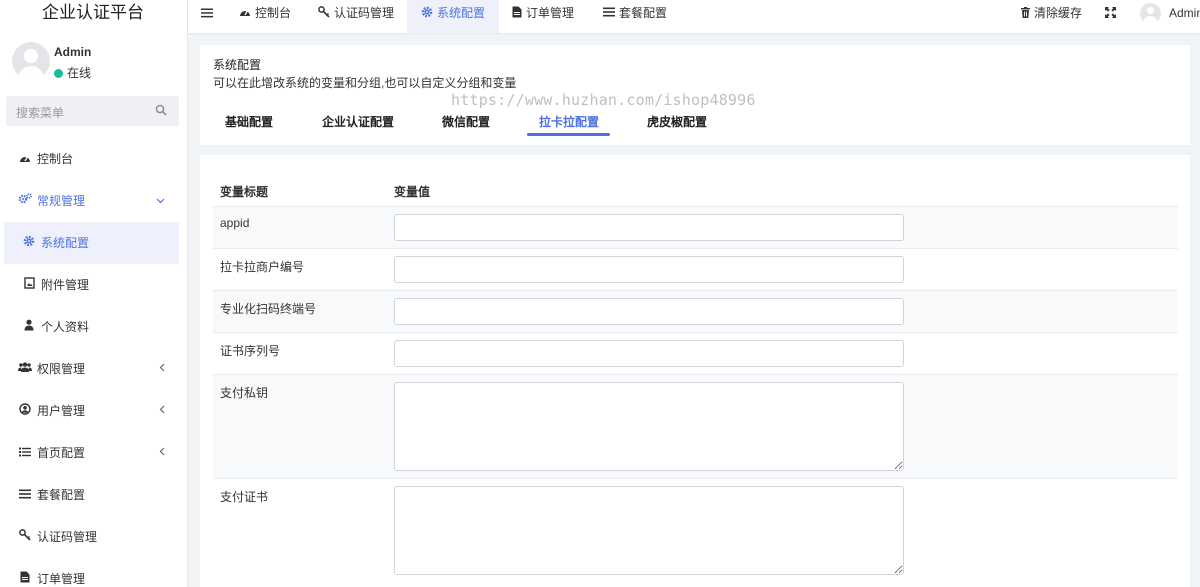 The height and width of the screenshot is (587, 1200). Describe the element at coordinates (694, 16) in the screenshot. I see `top-navbar: 控制台 认证码管理 系统配置 订单管理 套餐配置 清除缓存 Admin` at that location.